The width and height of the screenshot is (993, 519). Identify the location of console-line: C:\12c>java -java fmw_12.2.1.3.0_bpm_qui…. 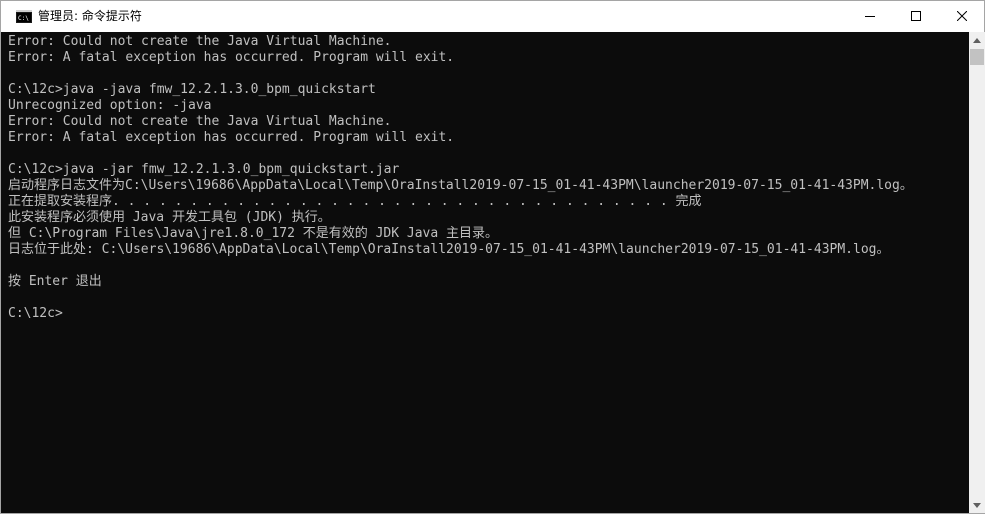
(192, 89).